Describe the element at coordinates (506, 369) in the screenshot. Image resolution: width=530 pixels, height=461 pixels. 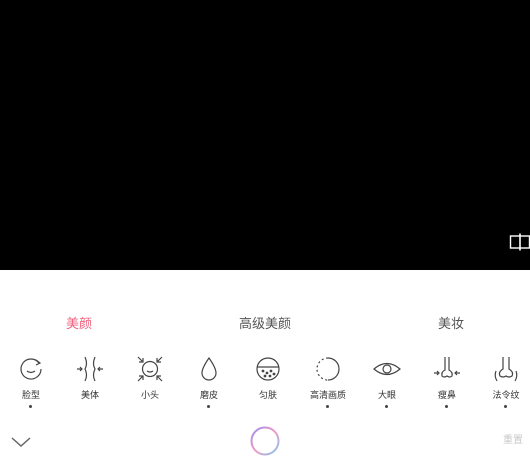
I see `nasolabial-fold-icon` at that location.